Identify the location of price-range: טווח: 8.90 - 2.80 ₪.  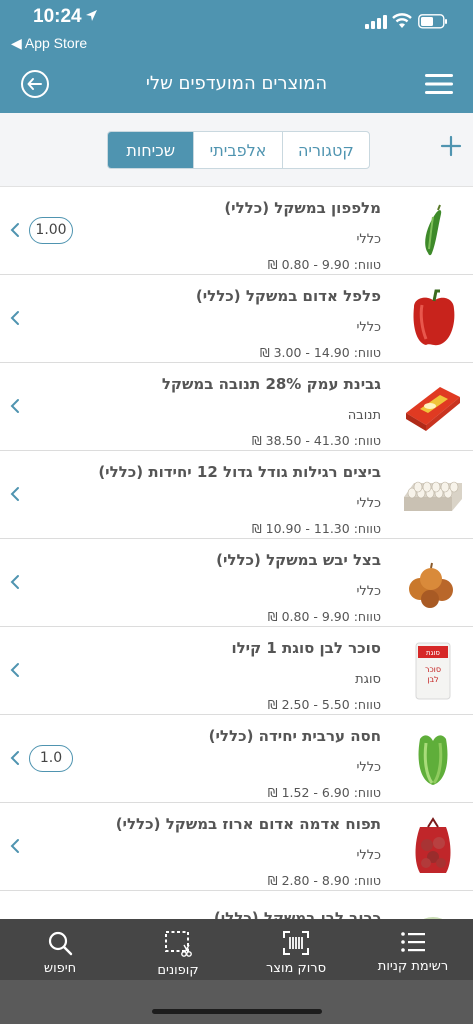
(324, 880).